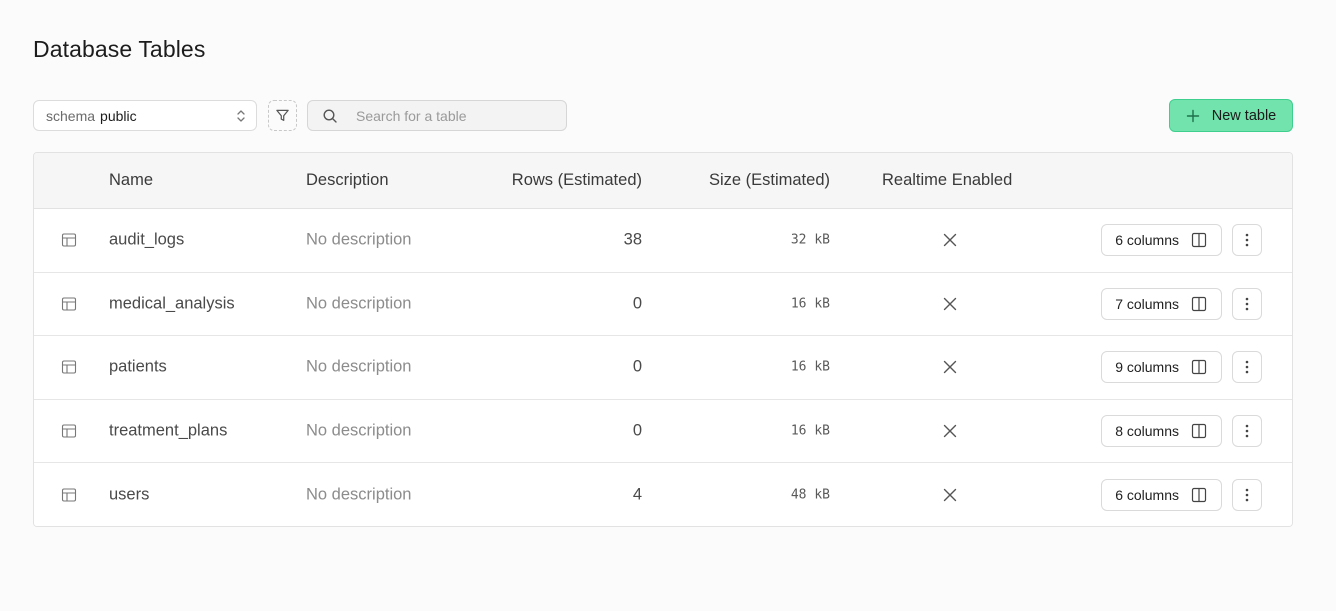 This screenshot has height=611, width=1336. Describe the element at coordinates (138, 367) in the screenshot. I see `table-name: patients` at that location.